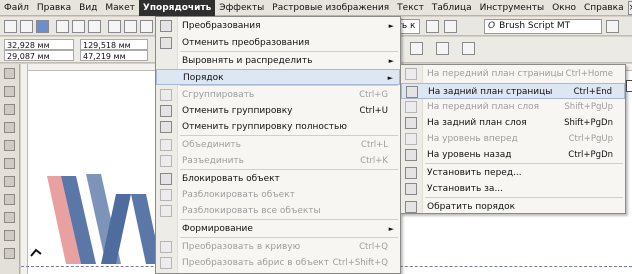 The height and width of the screenshot is (274, 632). What do you see at coordinates (114, 55) in the screenshot?
I see `height-field: 47,219 мм` at bounding box center [114, 55].